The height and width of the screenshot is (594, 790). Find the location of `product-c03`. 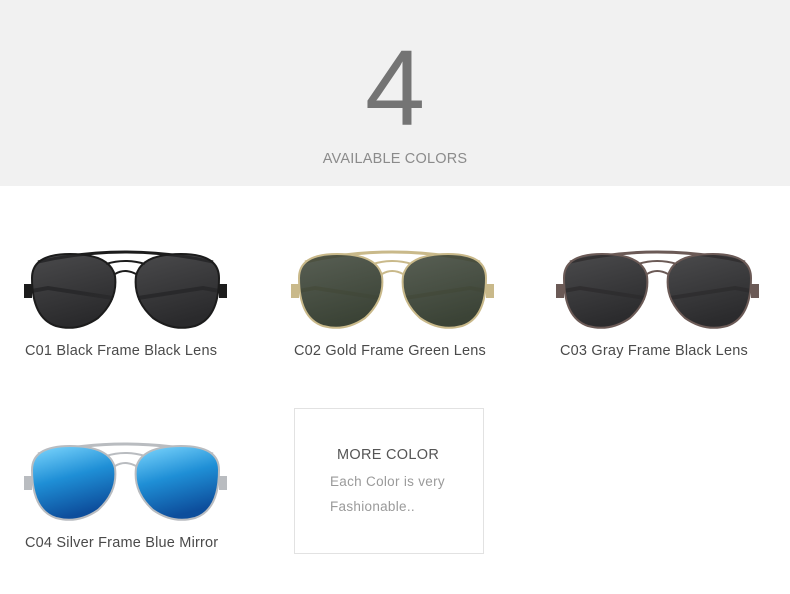

product-c03 is located at coordinates (657, 287).